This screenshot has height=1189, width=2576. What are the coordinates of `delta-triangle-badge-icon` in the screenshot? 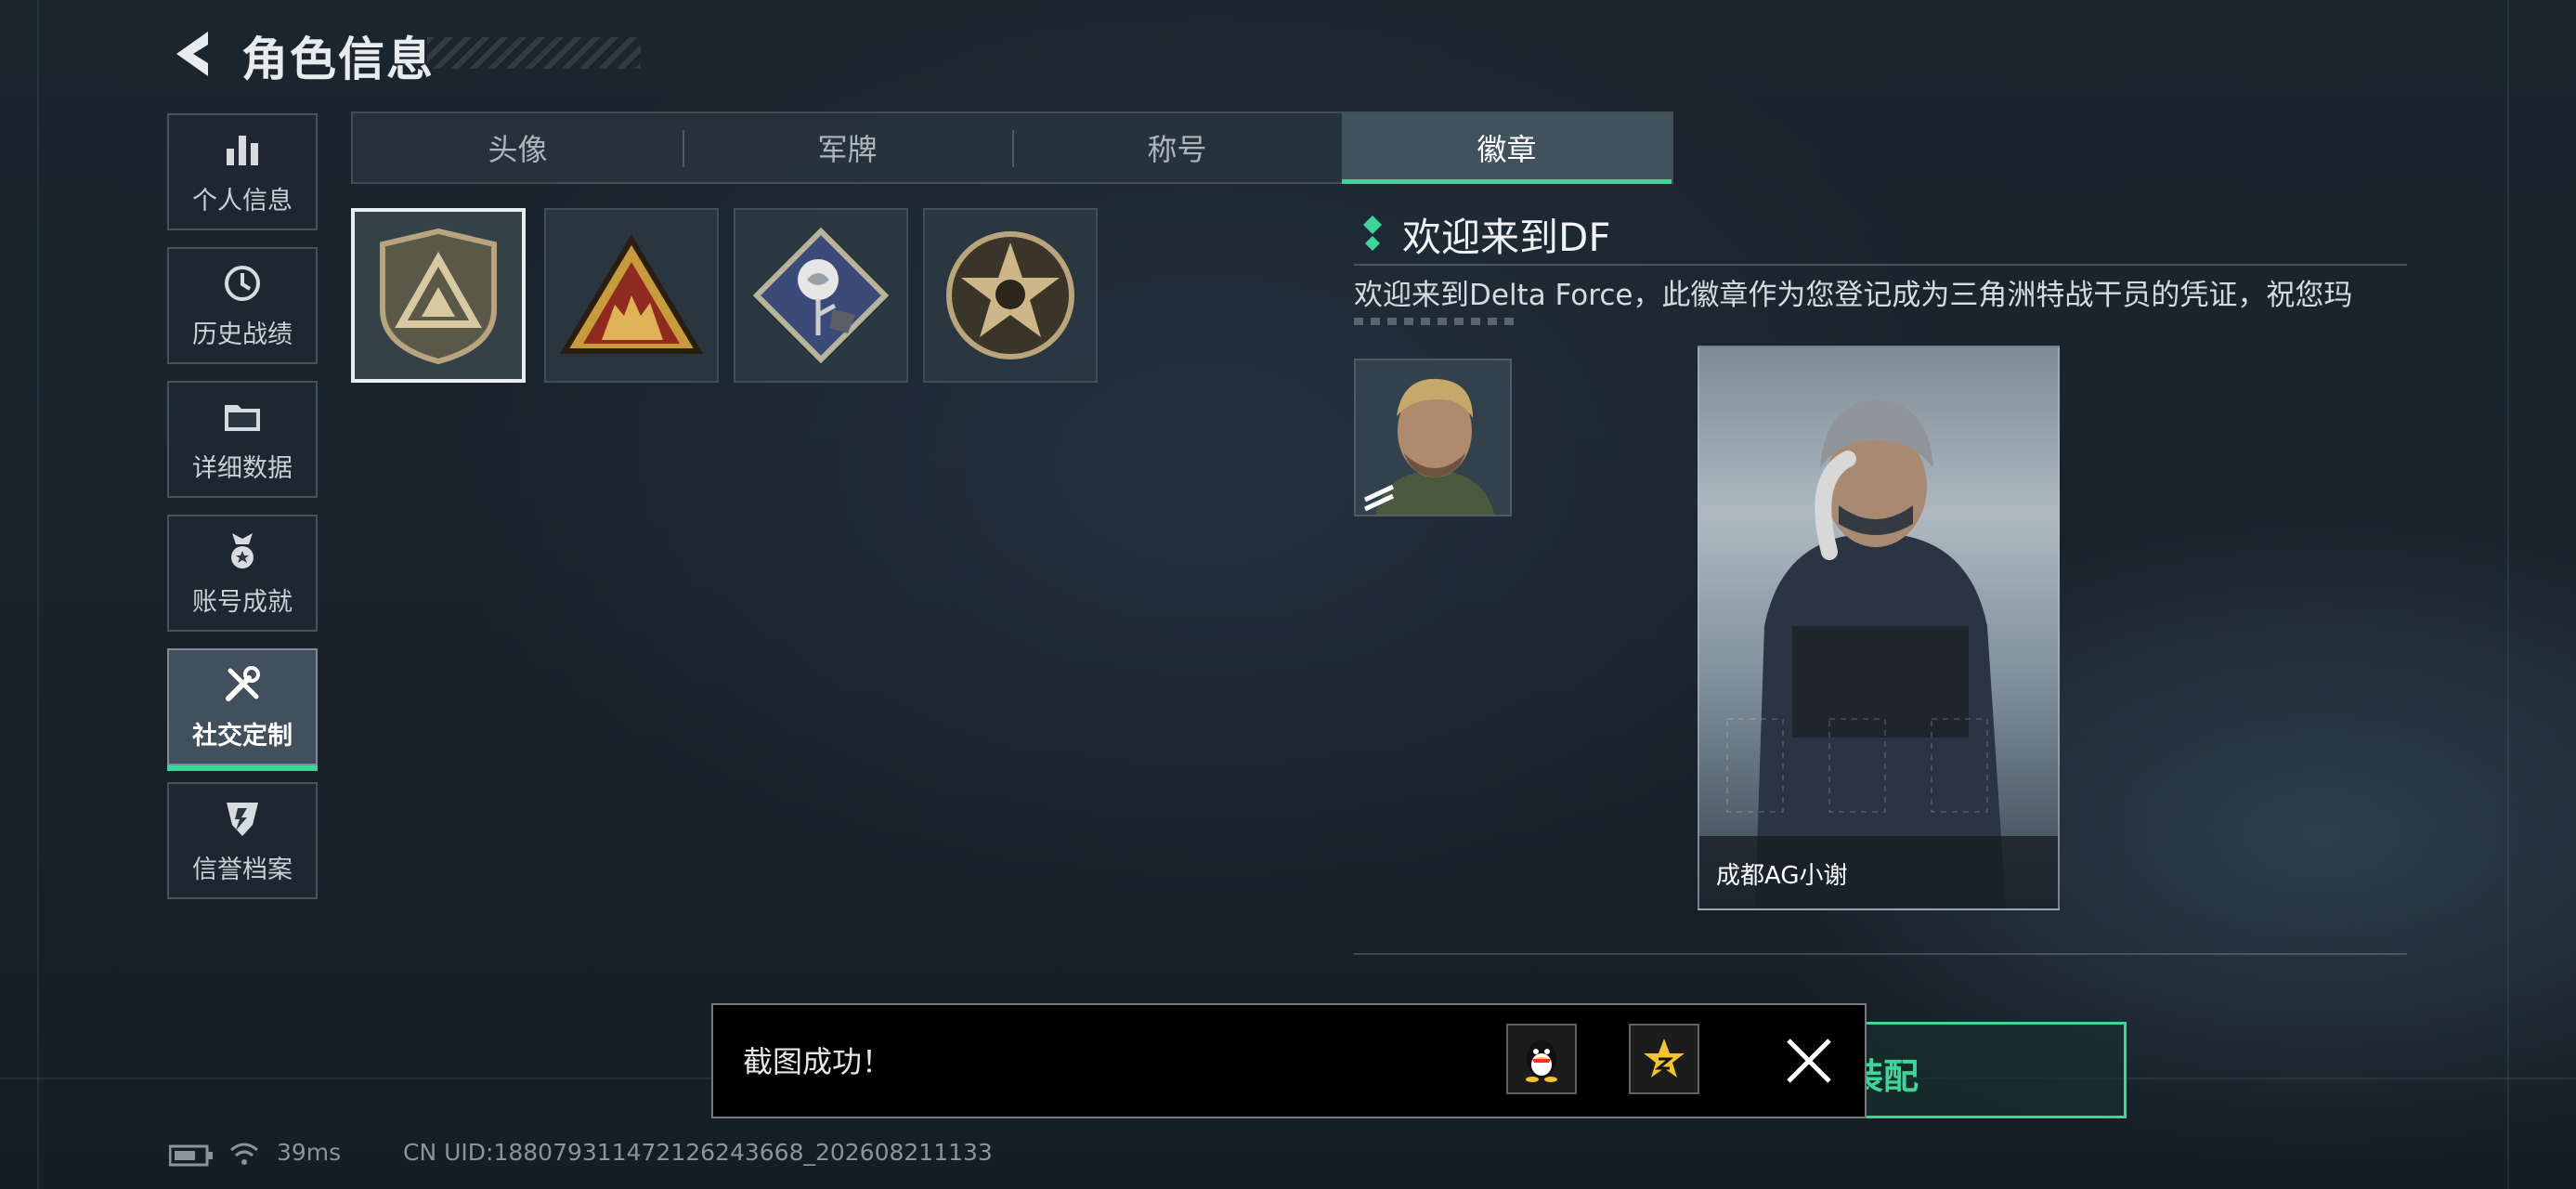 It's located at (439, 296).